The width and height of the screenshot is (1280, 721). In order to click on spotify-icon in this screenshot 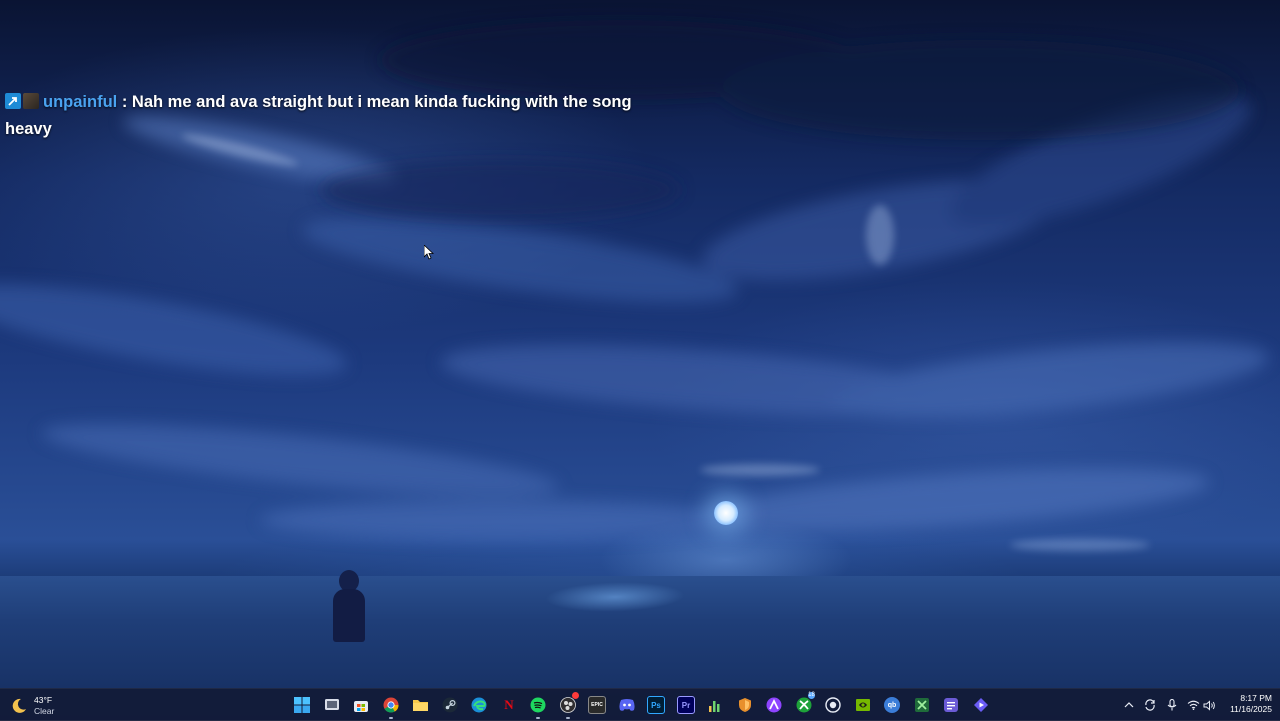, I will do `click(538, 705)`.